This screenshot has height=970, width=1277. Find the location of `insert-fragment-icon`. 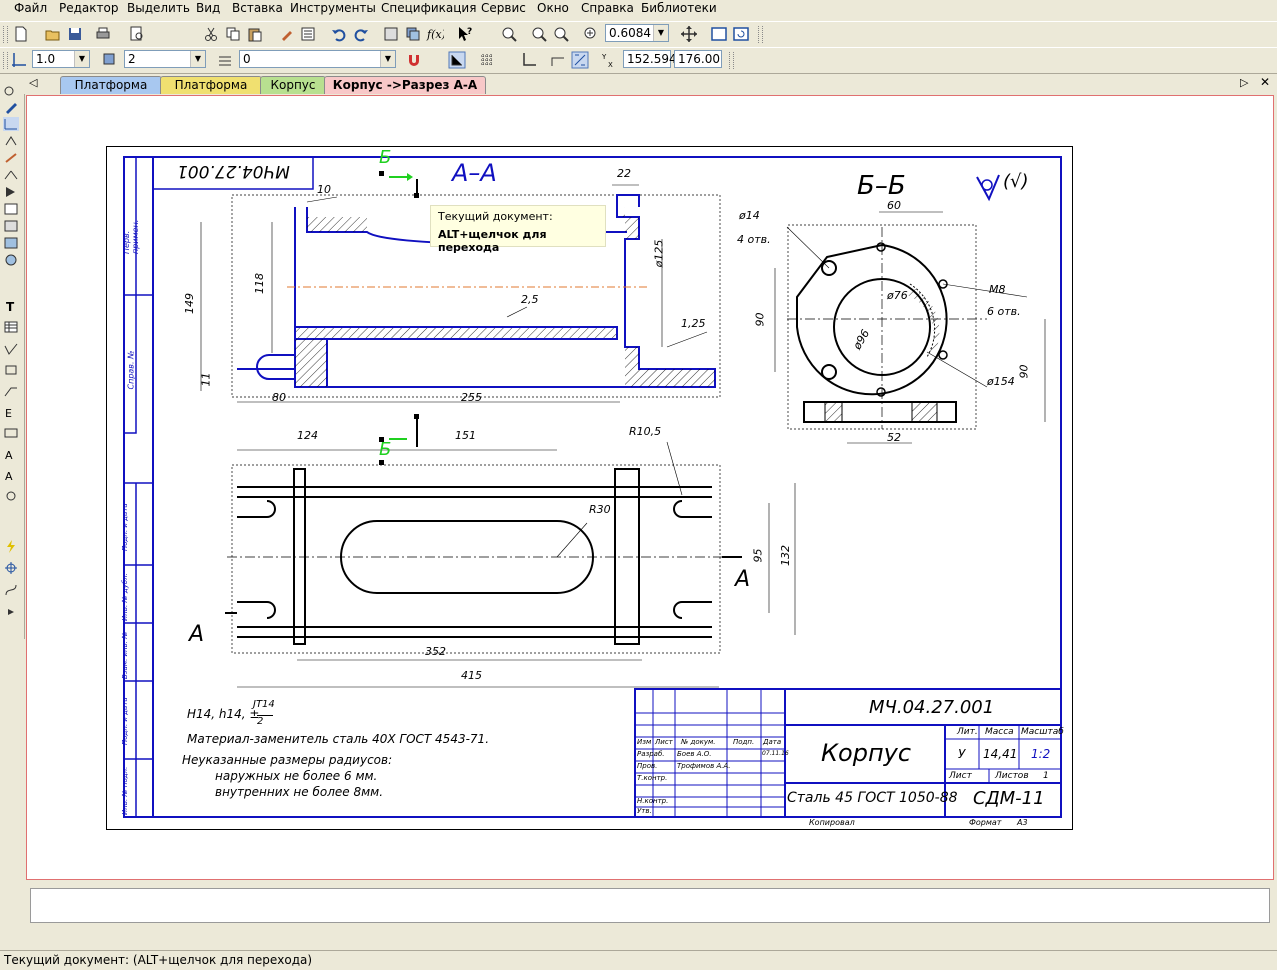

insert-fragment-icon is located at coordinates (11, 260).